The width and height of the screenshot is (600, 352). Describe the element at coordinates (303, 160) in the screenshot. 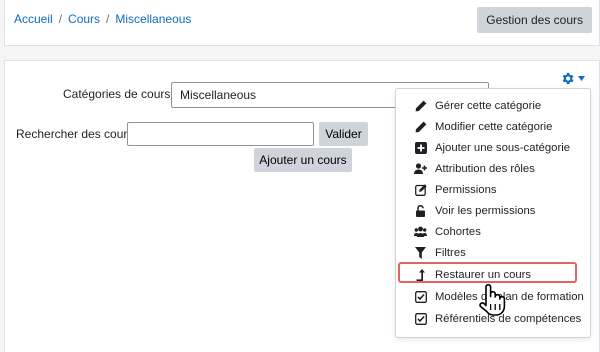

I see `add-course-button: Ajouter un cours` at that location.